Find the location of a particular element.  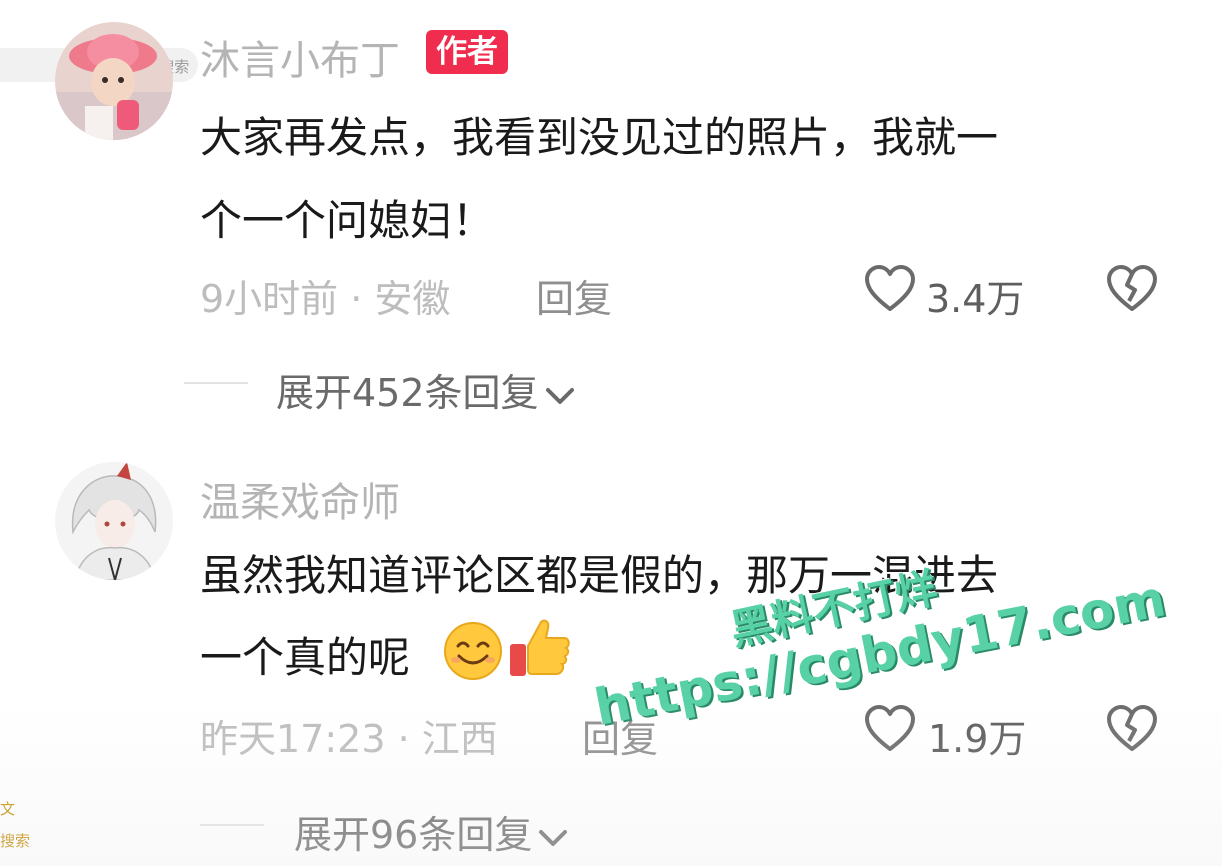

expand-replies-button: 展开96条回复 is located at coordinates (431, 831).